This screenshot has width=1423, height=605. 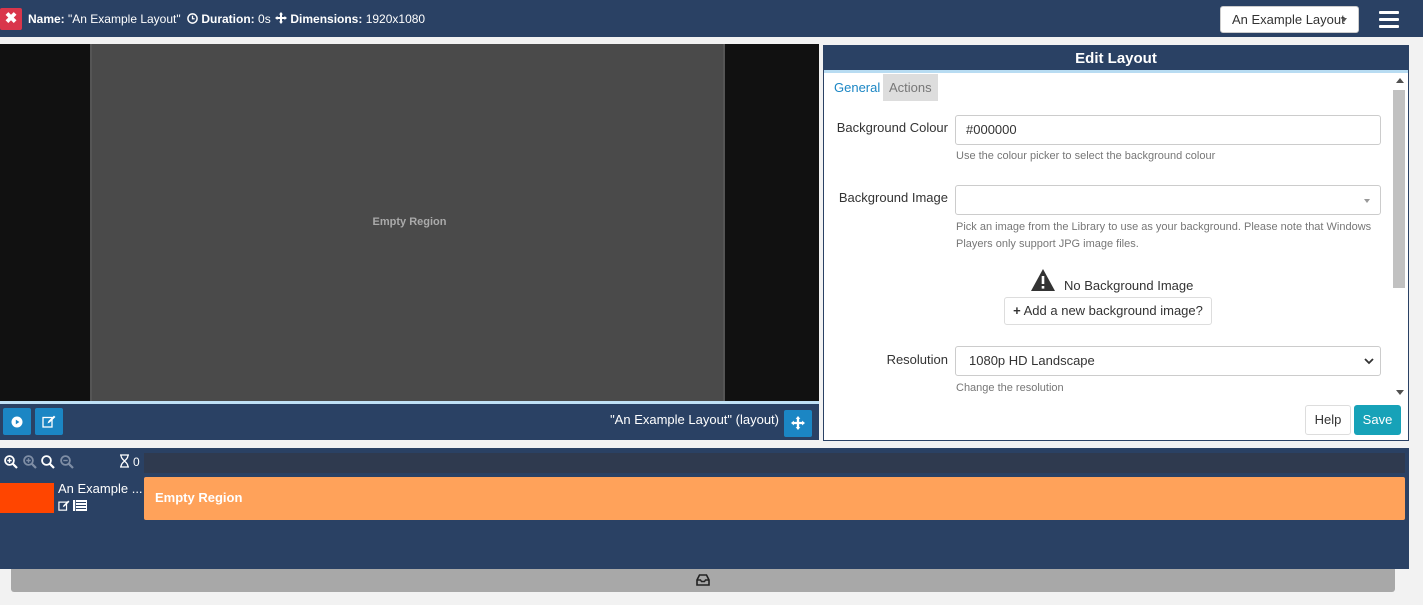 What do you see at coordinates (774, 463) in the screenshot?
I see `timeline-ruler` at bounding box center [774, 463].